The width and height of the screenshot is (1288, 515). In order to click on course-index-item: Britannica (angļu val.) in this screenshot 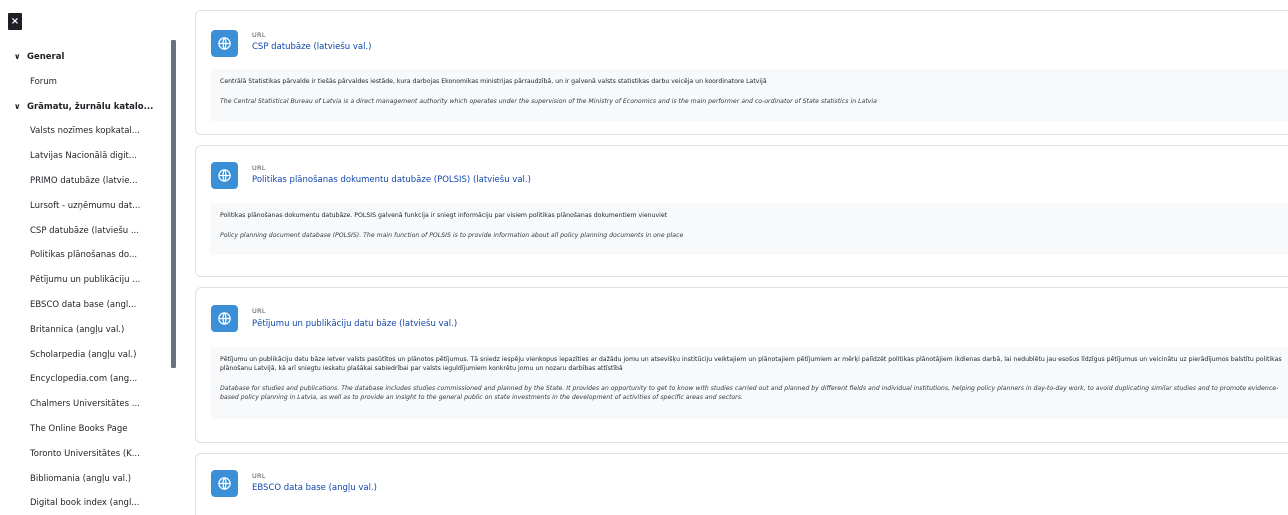, I will do `click(84, 330)`.